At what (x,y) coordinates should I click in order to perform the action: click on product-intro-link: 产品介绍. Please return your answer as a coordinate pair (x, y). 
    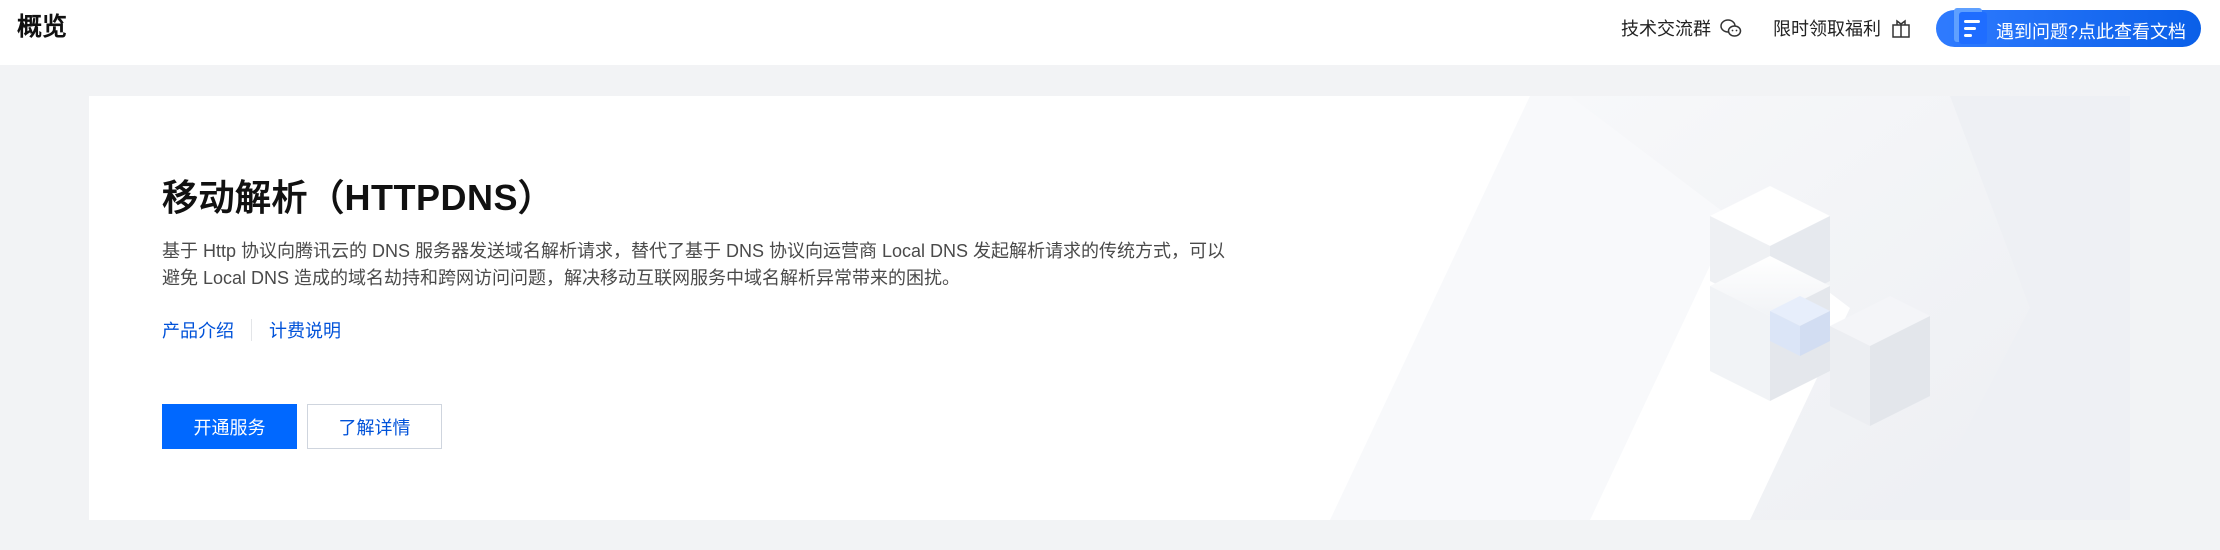
    Looking at the image, I should click on (198, 330).